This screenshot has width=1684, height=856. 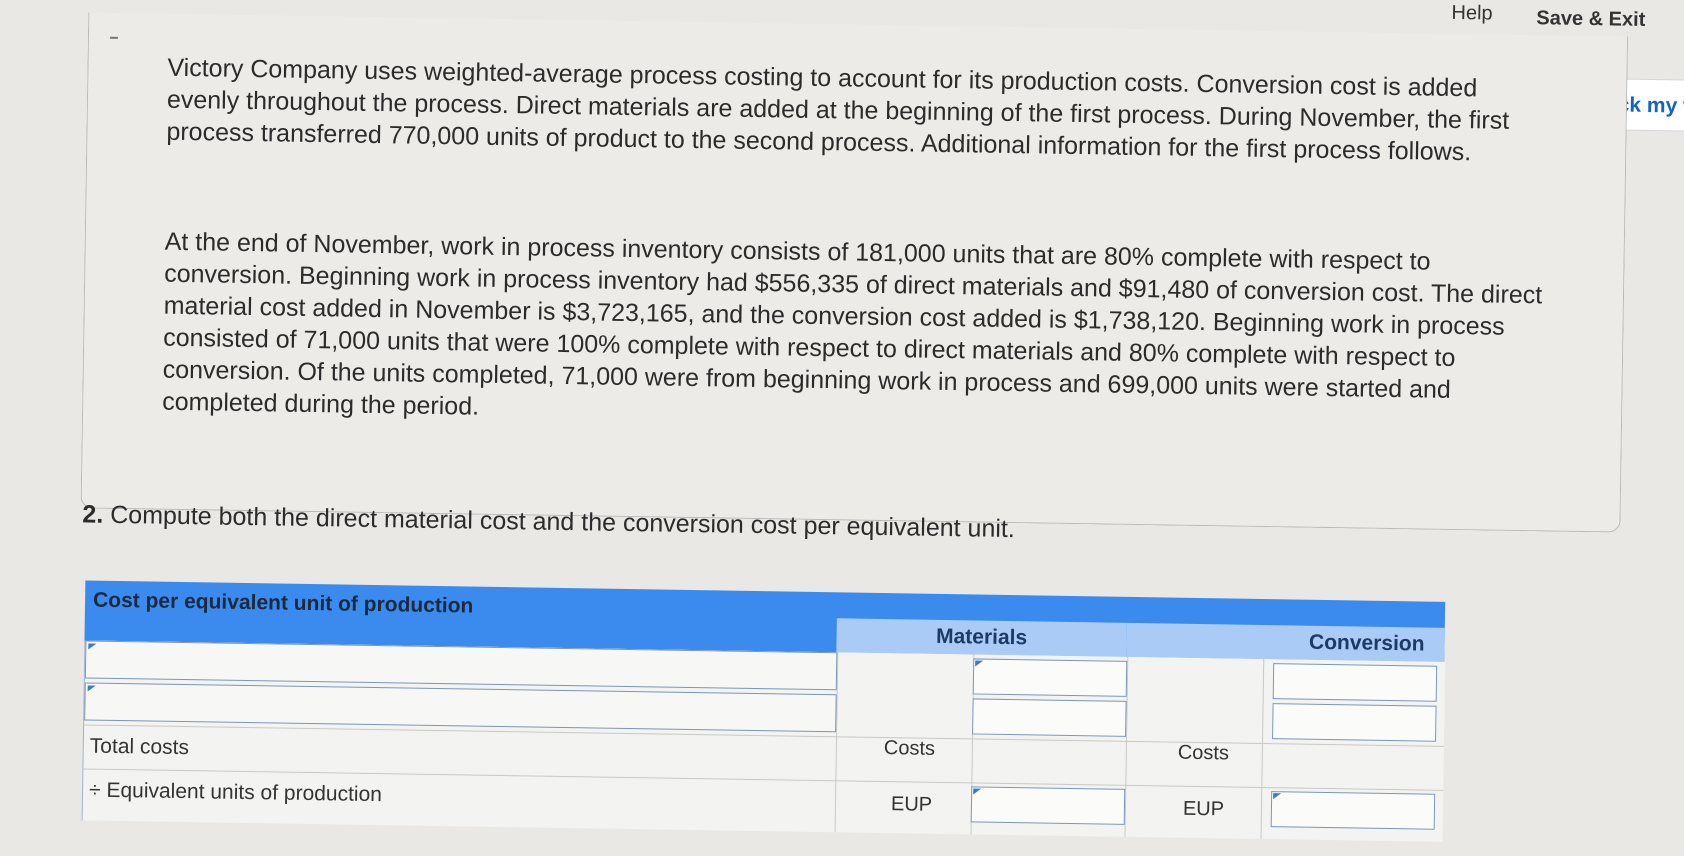 What do you see at coordinates (93, 514) in the screenshot?
I see `question-number: 2.` at bounding box center [93, 514].